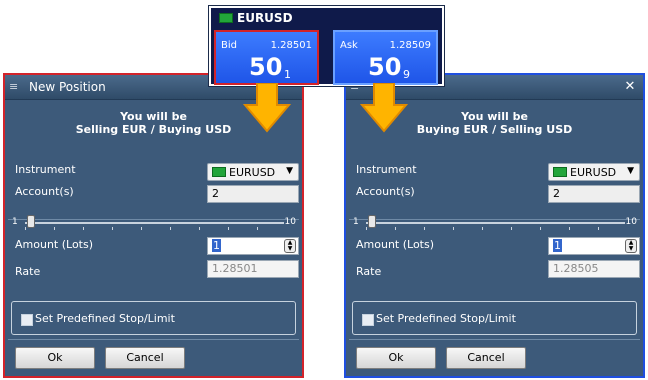 The image size is (648, 380). What do you see at coordinates (291, 45) in the screenshot?
I see `bid-full-price: 1.28501` at bounding box center [291, 45].